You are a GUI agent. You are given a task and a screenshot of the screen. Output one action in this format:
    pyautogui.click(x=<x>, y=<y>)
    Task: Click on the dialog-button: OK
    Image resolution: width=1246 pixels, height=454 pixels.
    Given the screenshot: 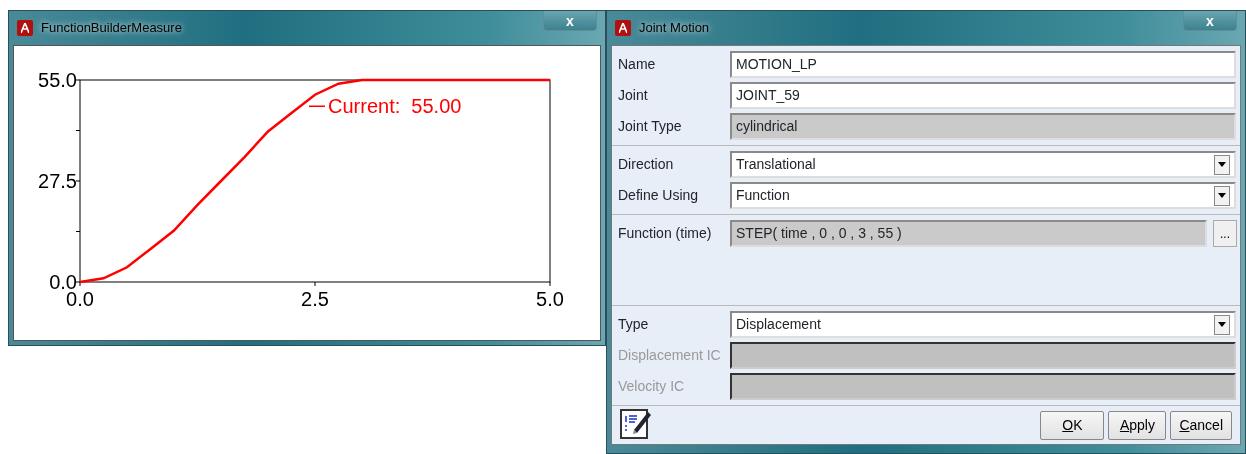 What is the action you would take?
    pyautogui.click(x=1072, y=425)
    